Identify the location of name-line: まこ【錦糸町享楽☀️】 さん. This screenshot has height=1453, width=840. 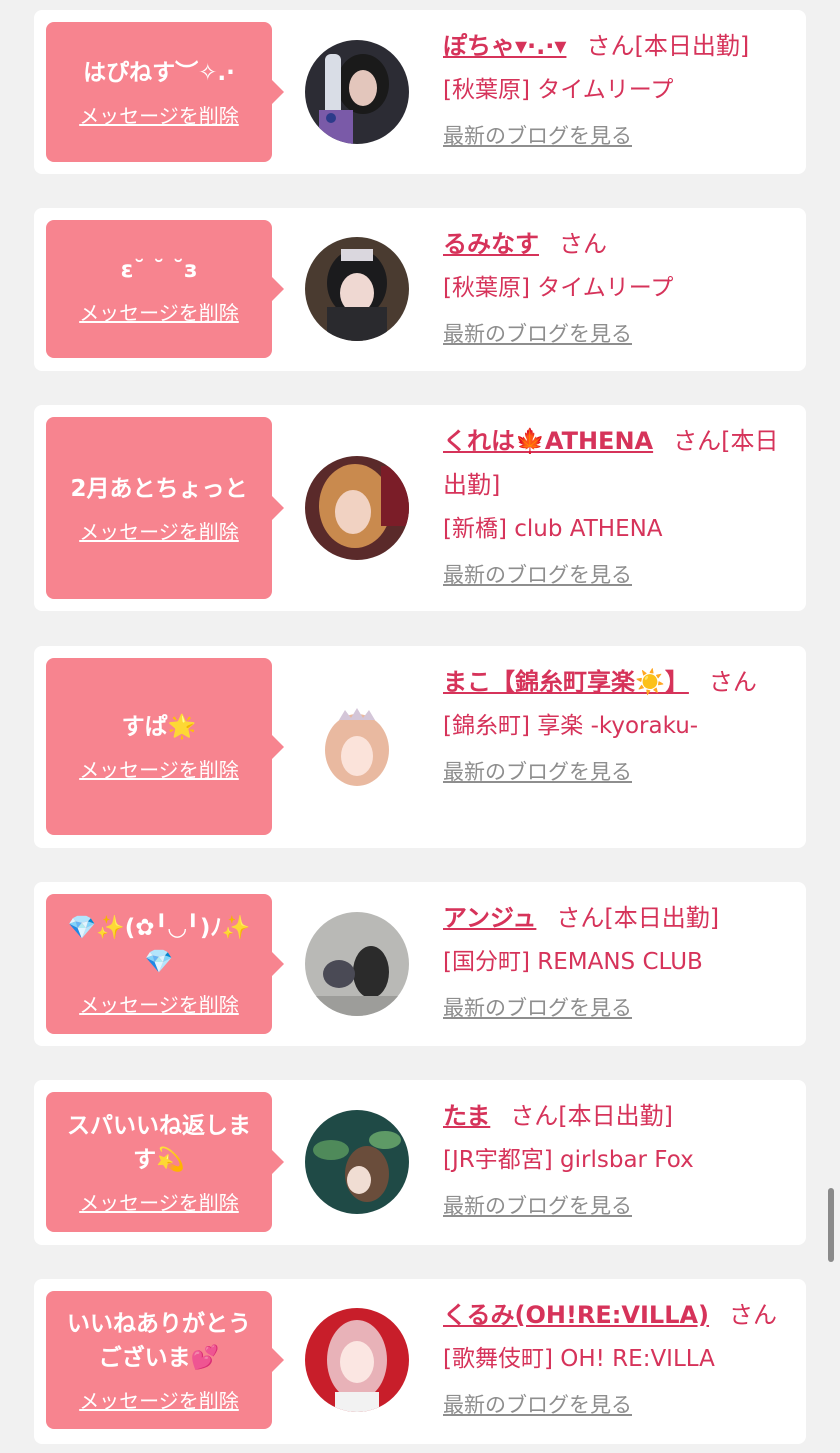
(618, 682).